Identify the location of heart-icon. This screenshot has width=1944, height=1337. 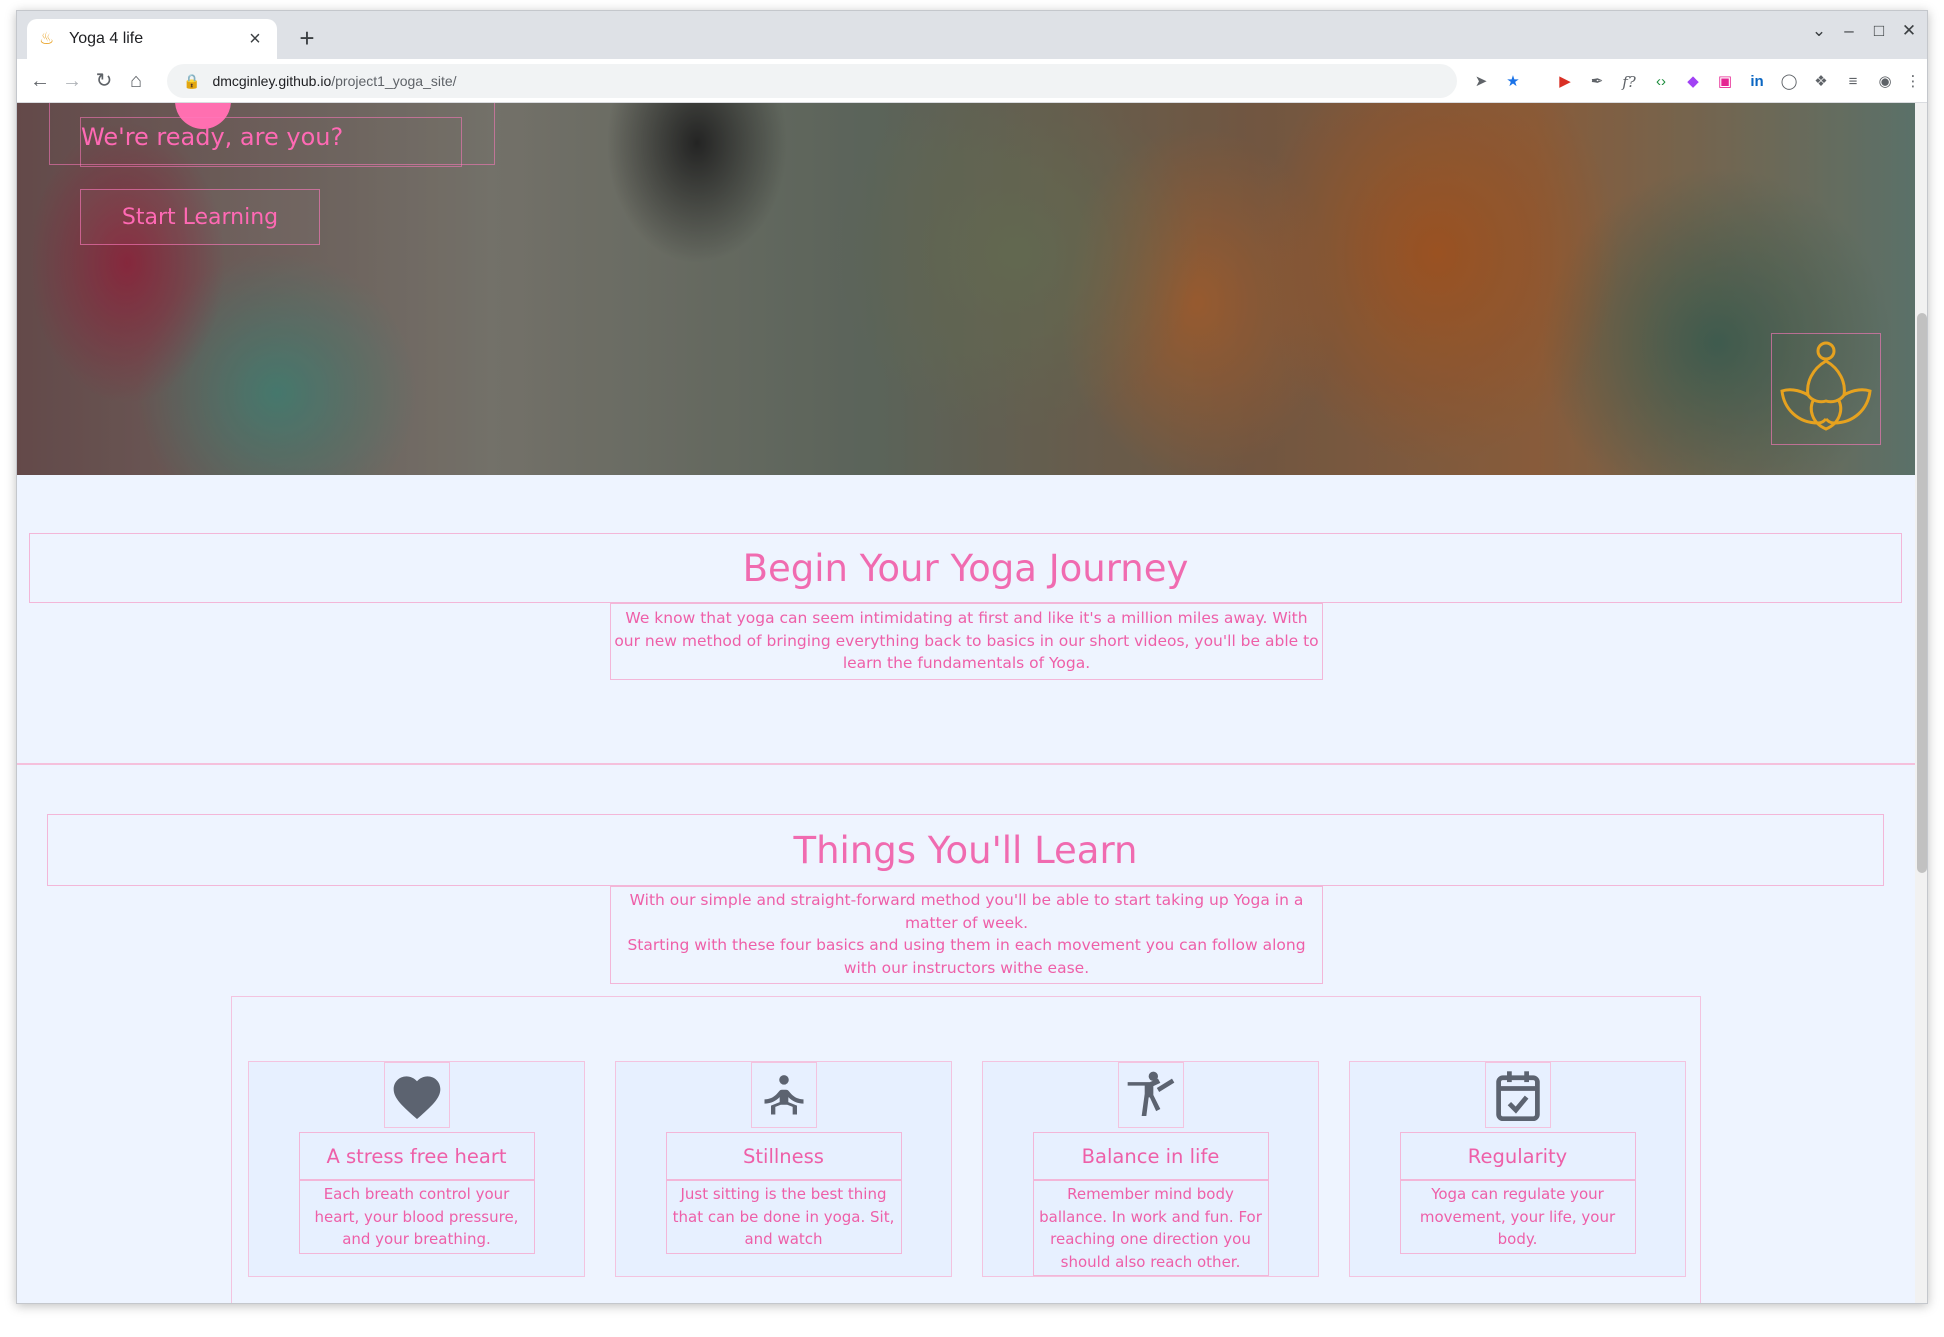
(416, 1095).